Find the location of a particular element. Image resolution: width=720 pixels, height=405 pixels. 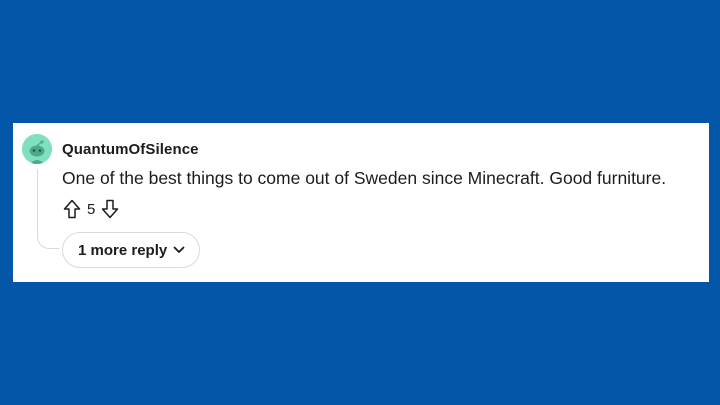

comment-author: QuantumOfSilence is located at coordinates (130, 149).